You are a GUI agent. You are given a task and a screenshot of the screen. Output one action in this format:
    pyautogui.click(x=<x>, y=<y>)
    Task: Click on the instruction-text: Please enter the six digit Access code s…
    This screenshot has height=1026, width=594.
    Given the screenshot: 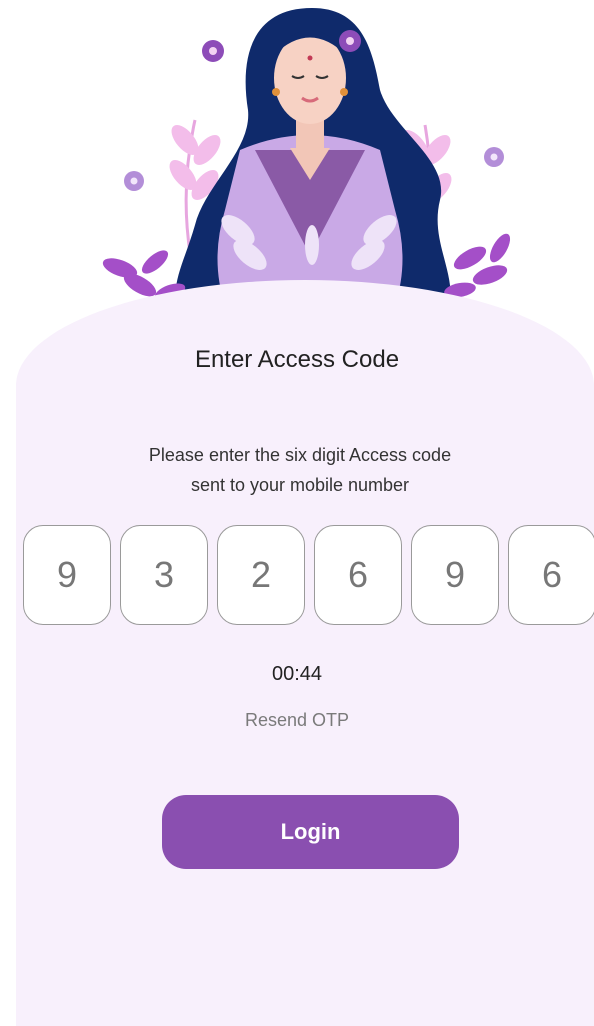 What is the action you would take?
    pyautogui.click(x=300, y=470)
    